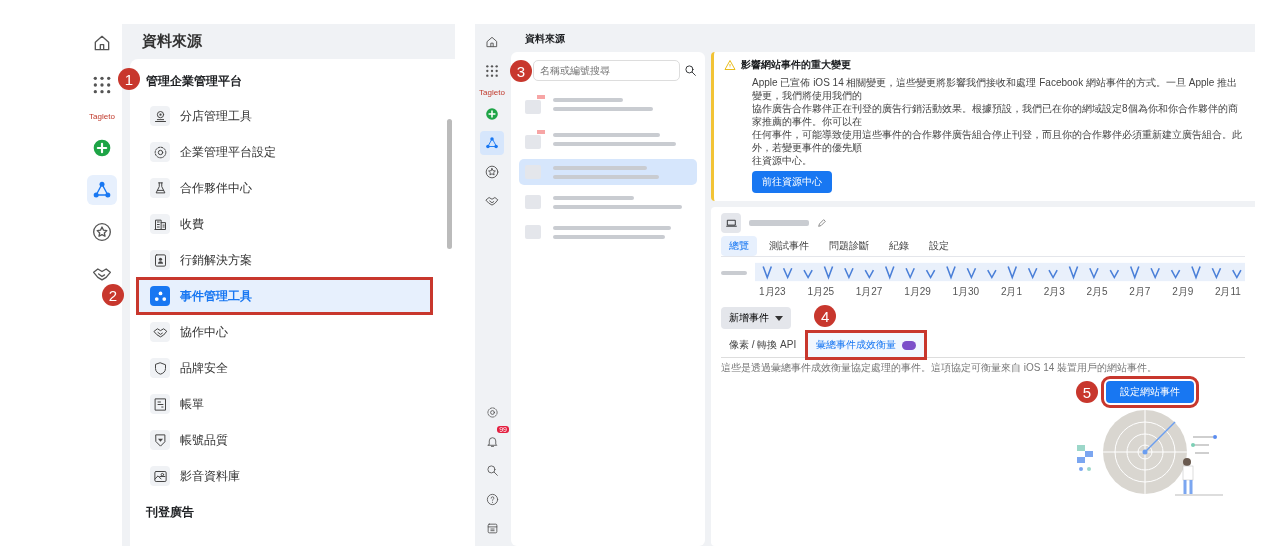 Image resolution: width=1272 pixels, height=556 pixels. Describe the element at coordinates (822, 223) in the screenshot. I see `edit-icon` at that location.